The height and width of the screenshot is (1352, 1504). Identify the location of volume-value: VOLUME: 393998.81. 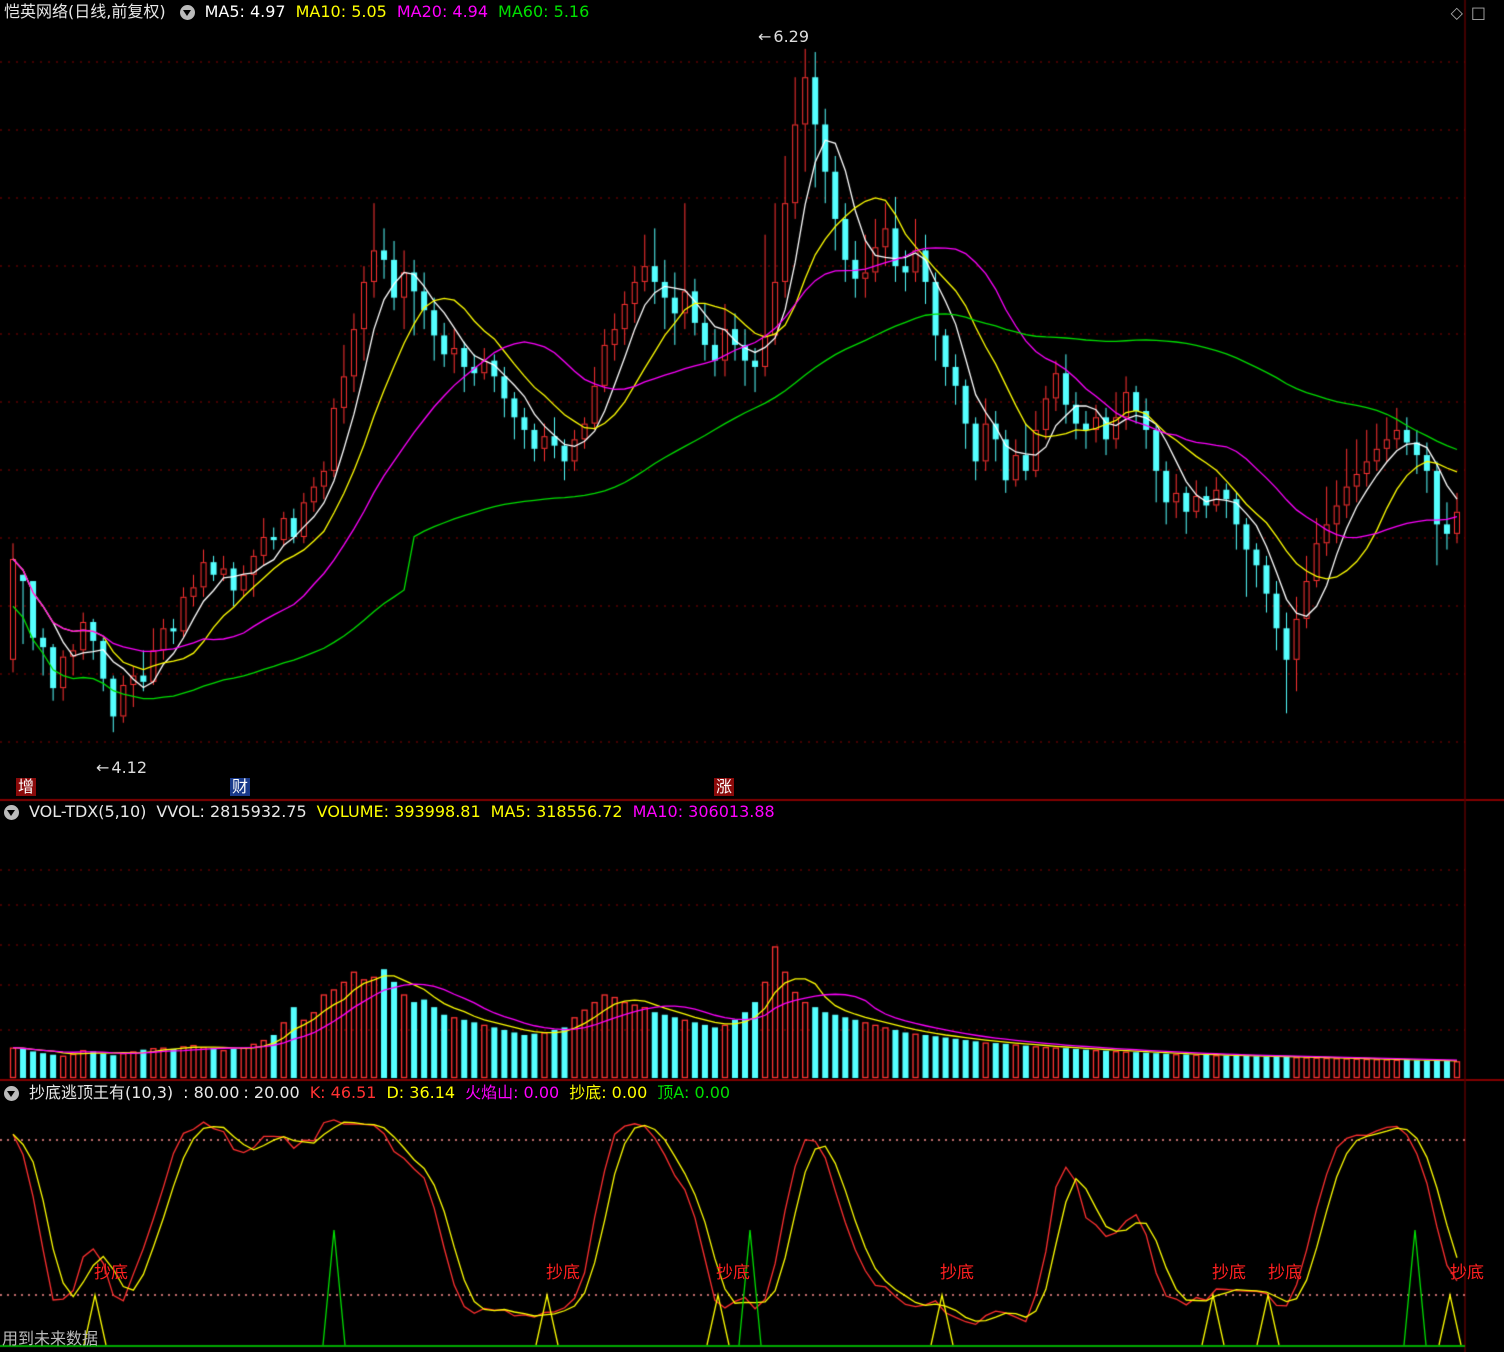
(398, 811).